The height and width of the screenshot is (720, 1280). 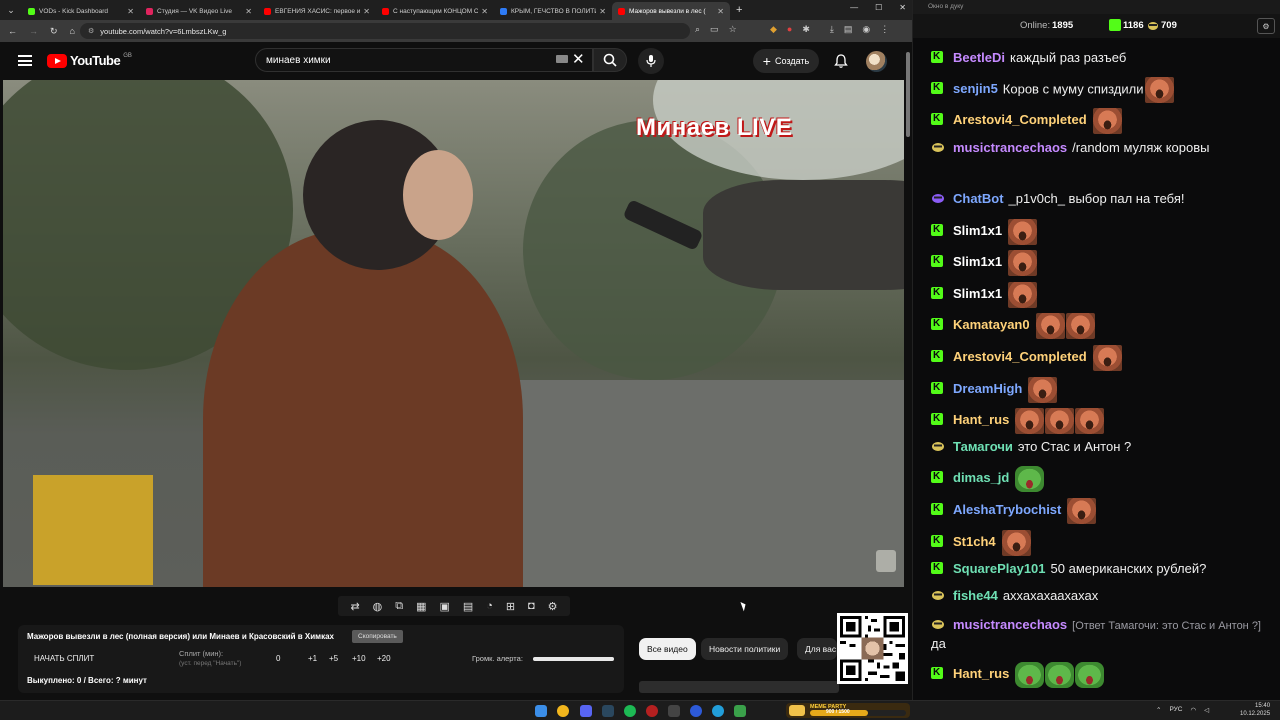 What do you see at coordinates (378, 606) in the screenshot?
I see `audio-icon: ◍` at bounding box center [378, 606].